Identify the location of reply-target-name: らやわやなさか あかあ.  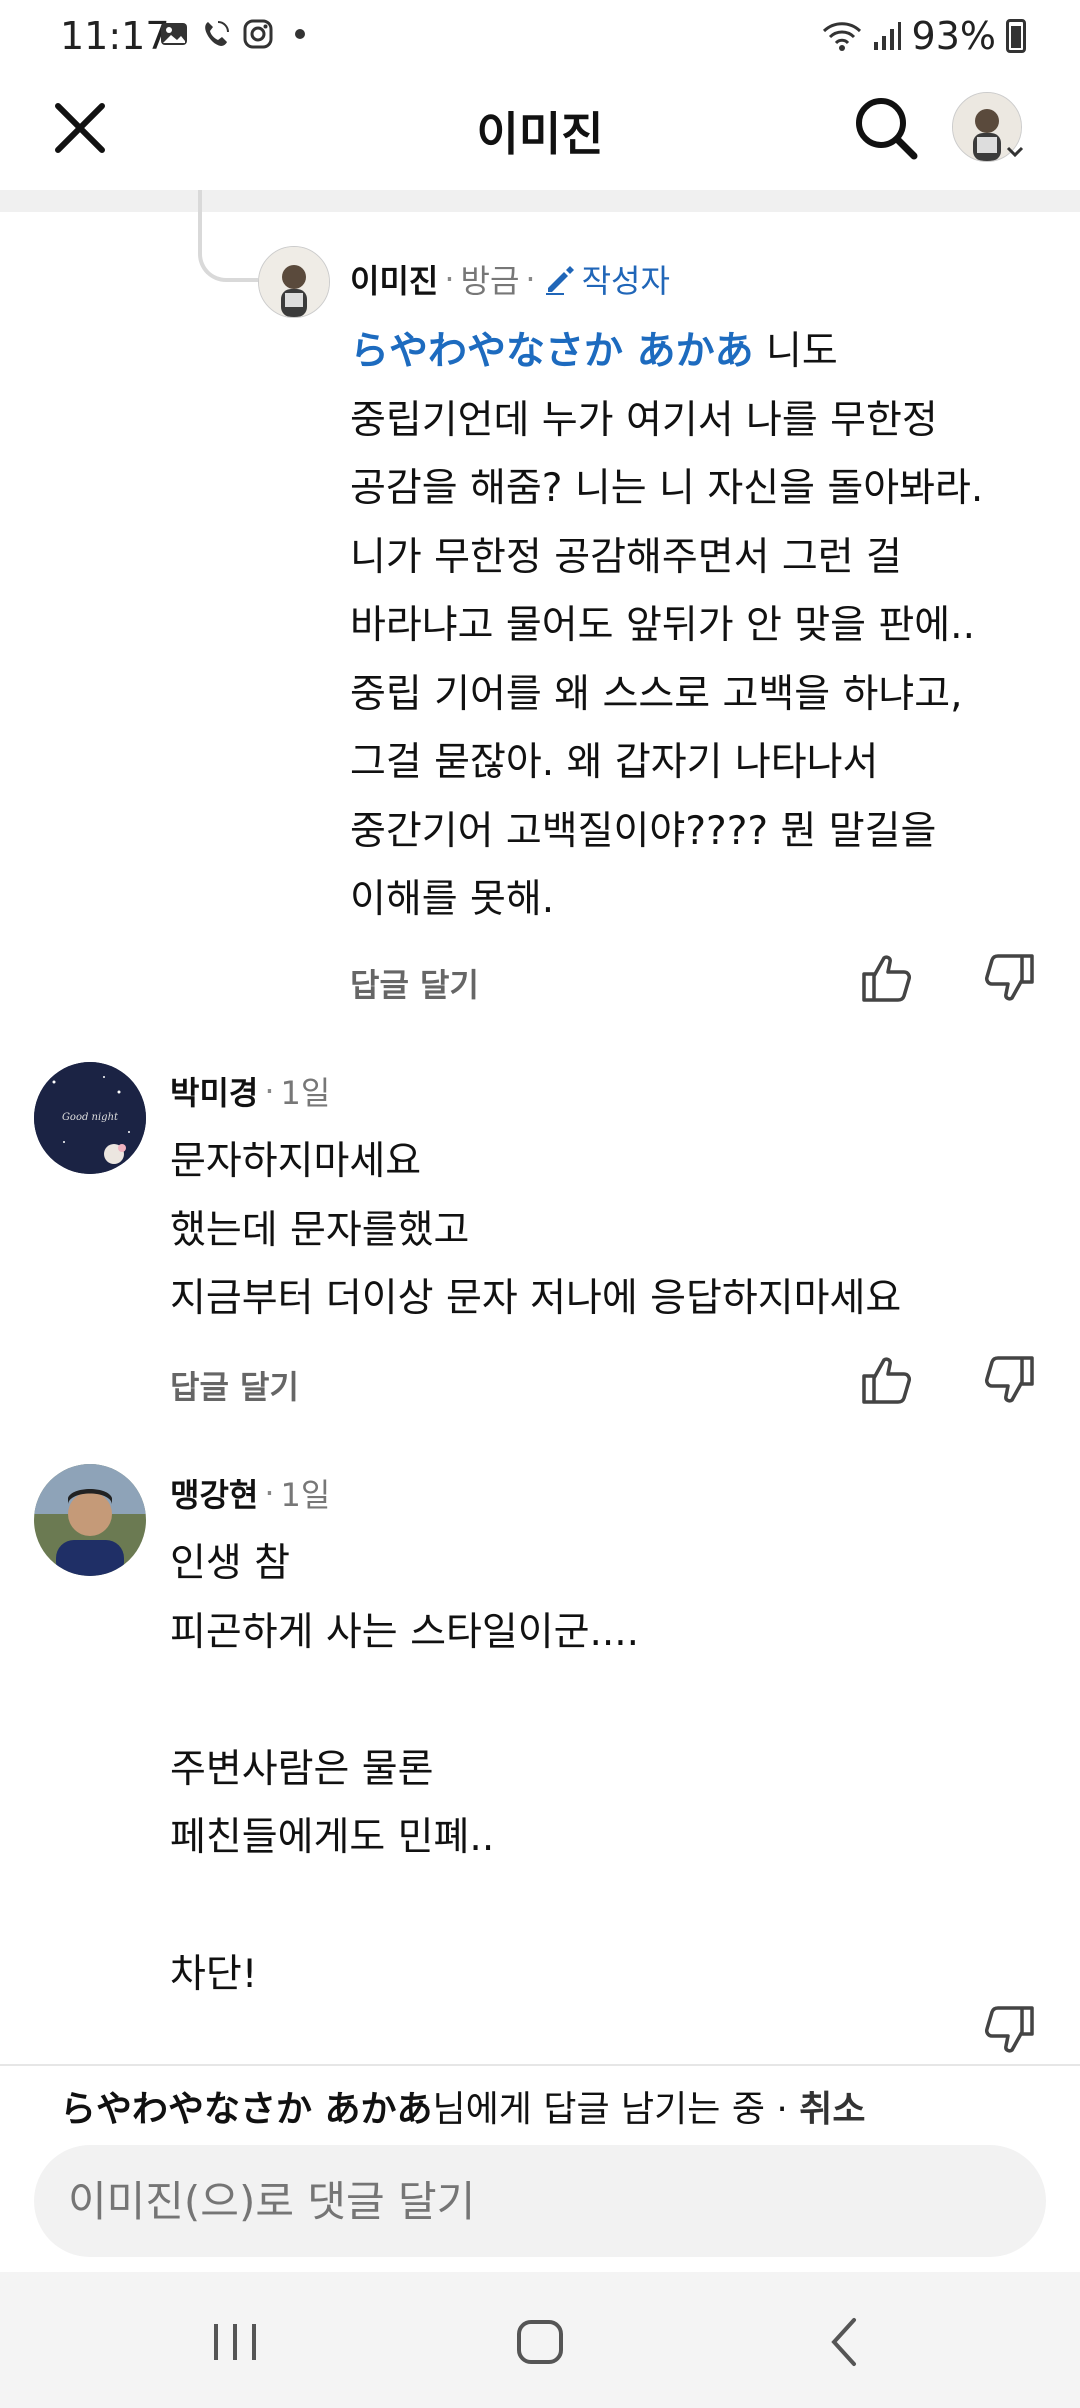
(246, 2109).